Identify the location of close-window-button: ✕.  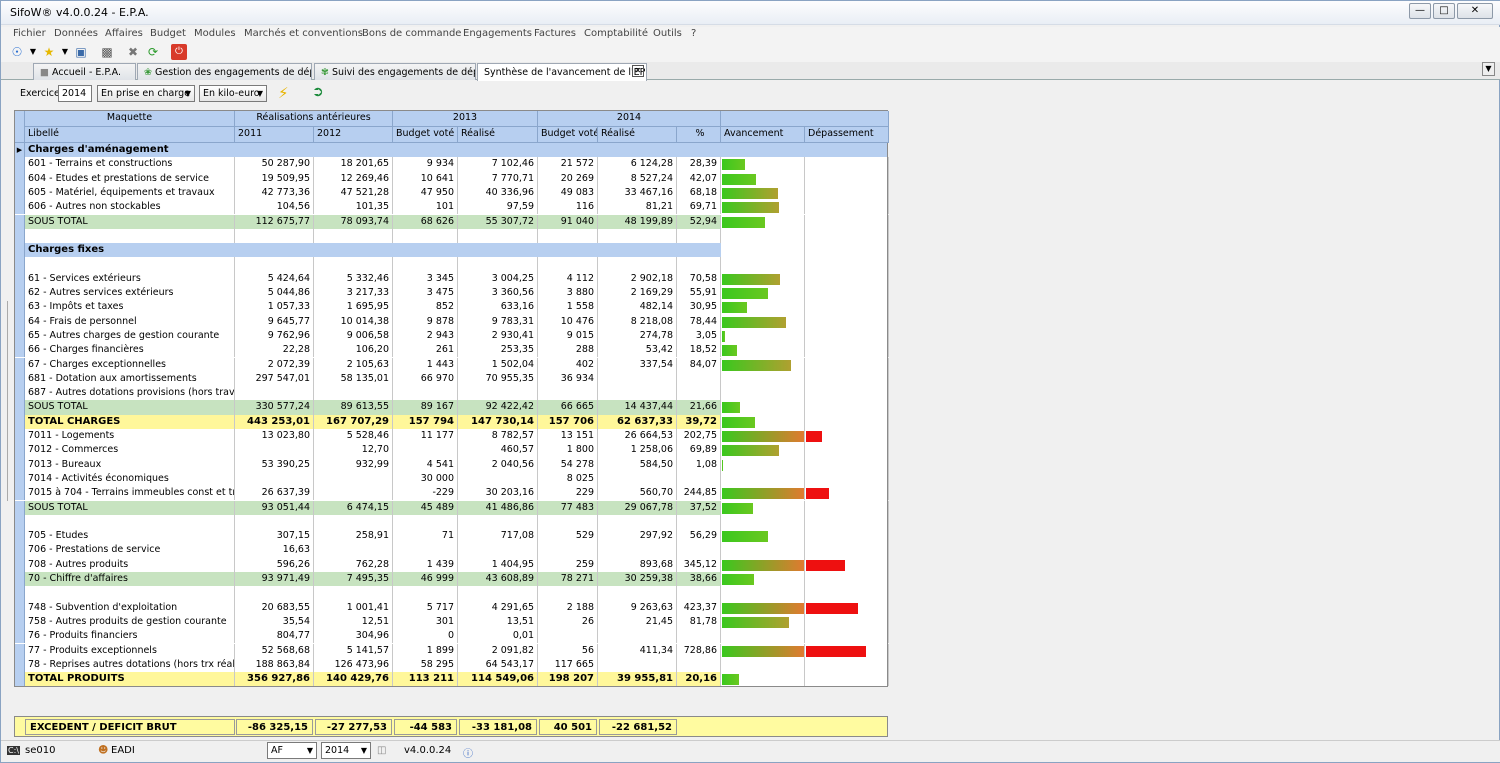
(1475, 11).